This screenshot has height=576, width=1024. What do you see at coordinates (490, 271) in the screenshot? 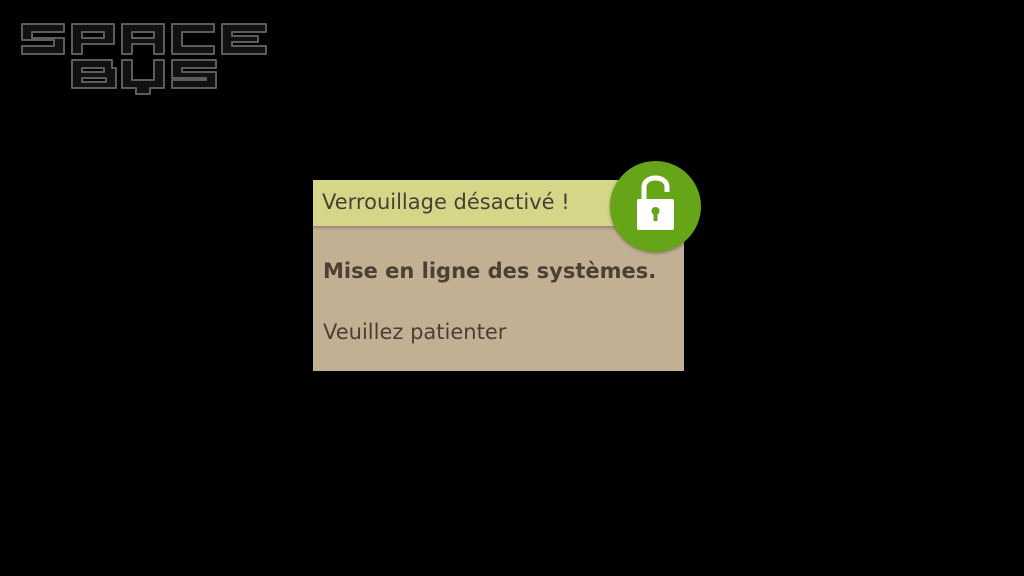
I see `dialog-message: Mise en ligne des systèmes.` at bounding box center [490, 271].